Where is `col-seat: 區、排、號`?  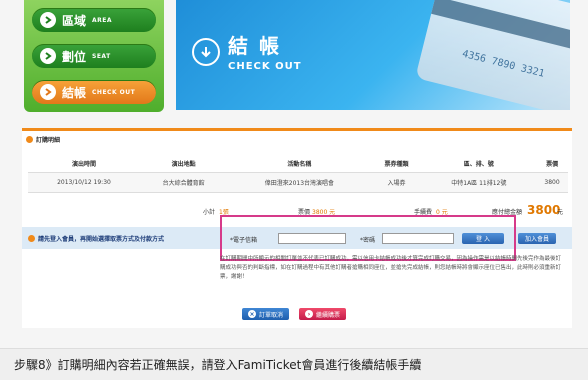
col-seat: 區、排、號 is located at coordinates (479, 164).